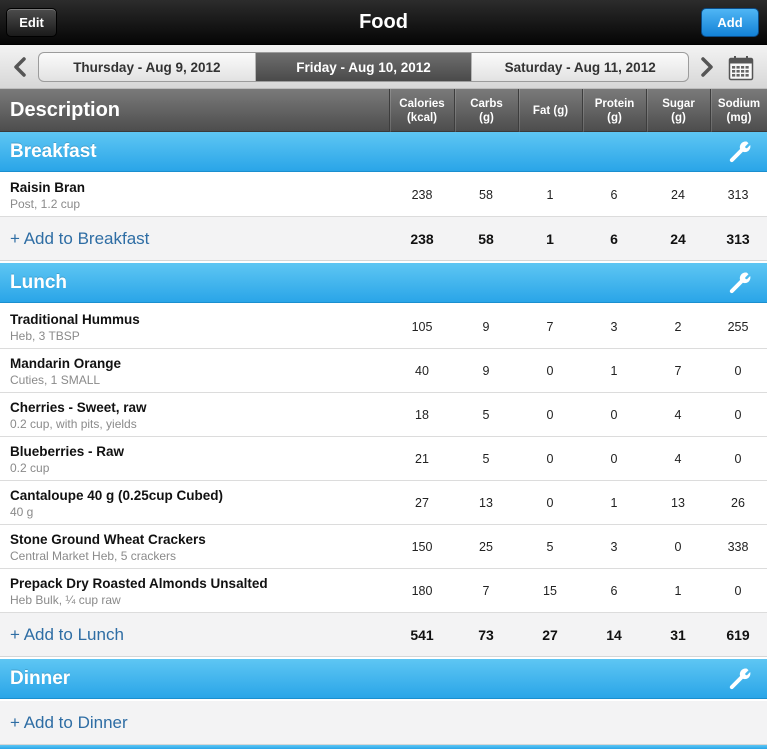 The image size is (767, 749). I want to click on sugar-value: 24, so click(678, 195).